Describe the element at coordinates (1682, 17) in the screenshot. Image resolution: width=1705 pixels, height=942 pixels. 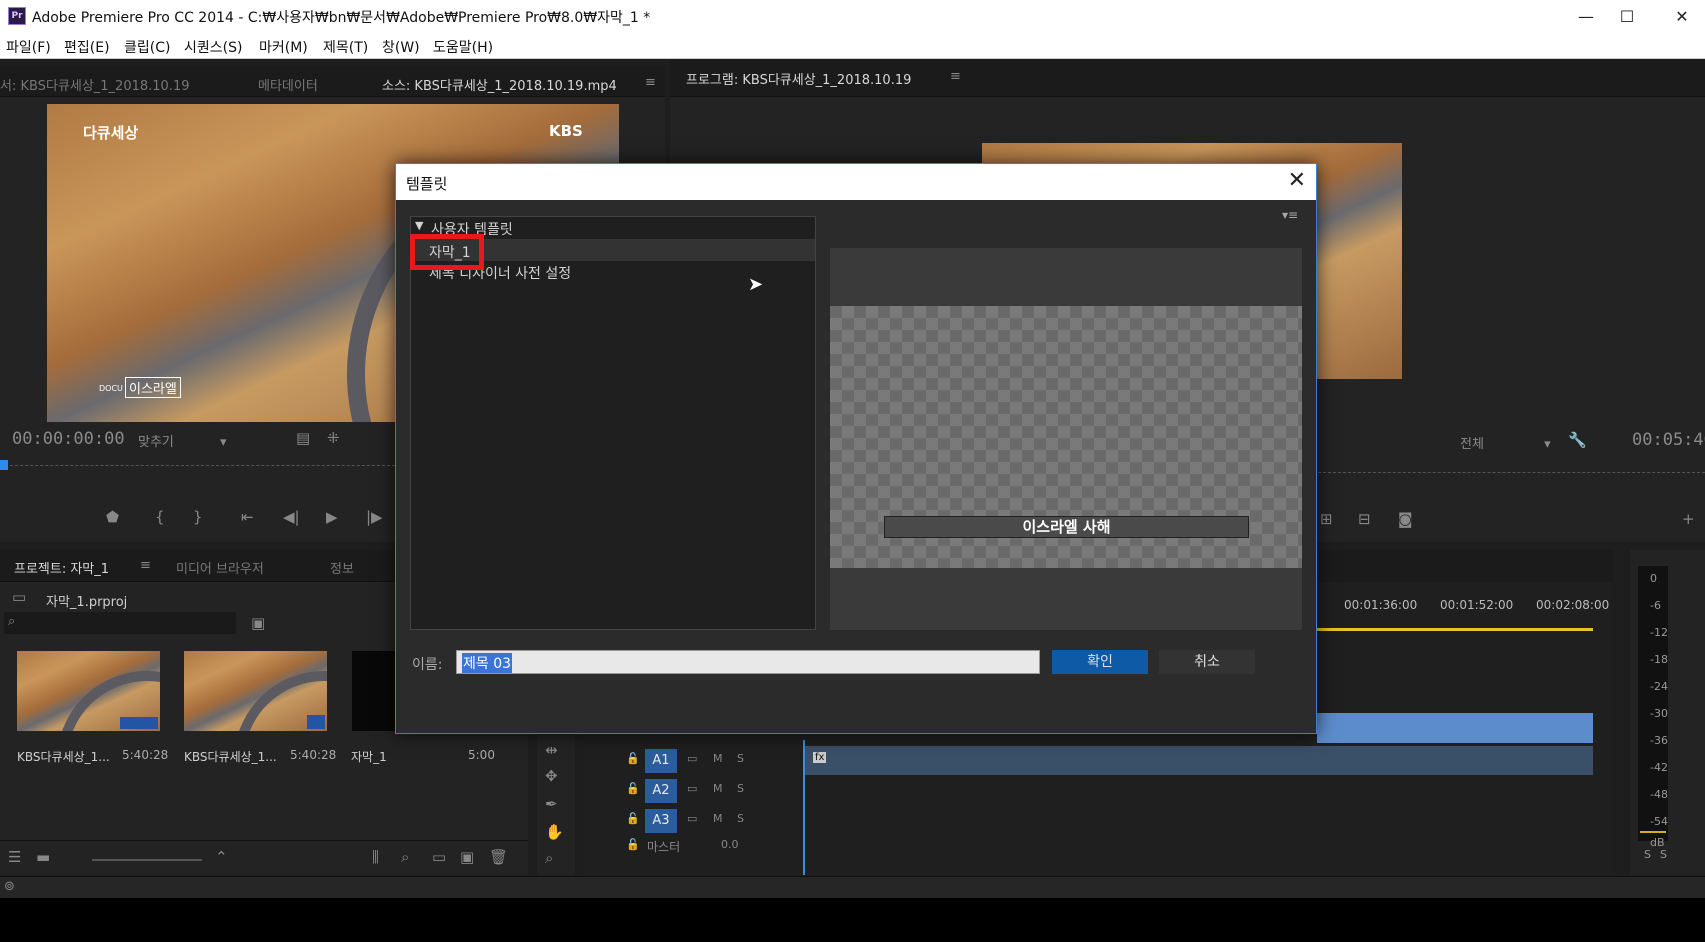
I see `close-window-button: ✕` at that location.